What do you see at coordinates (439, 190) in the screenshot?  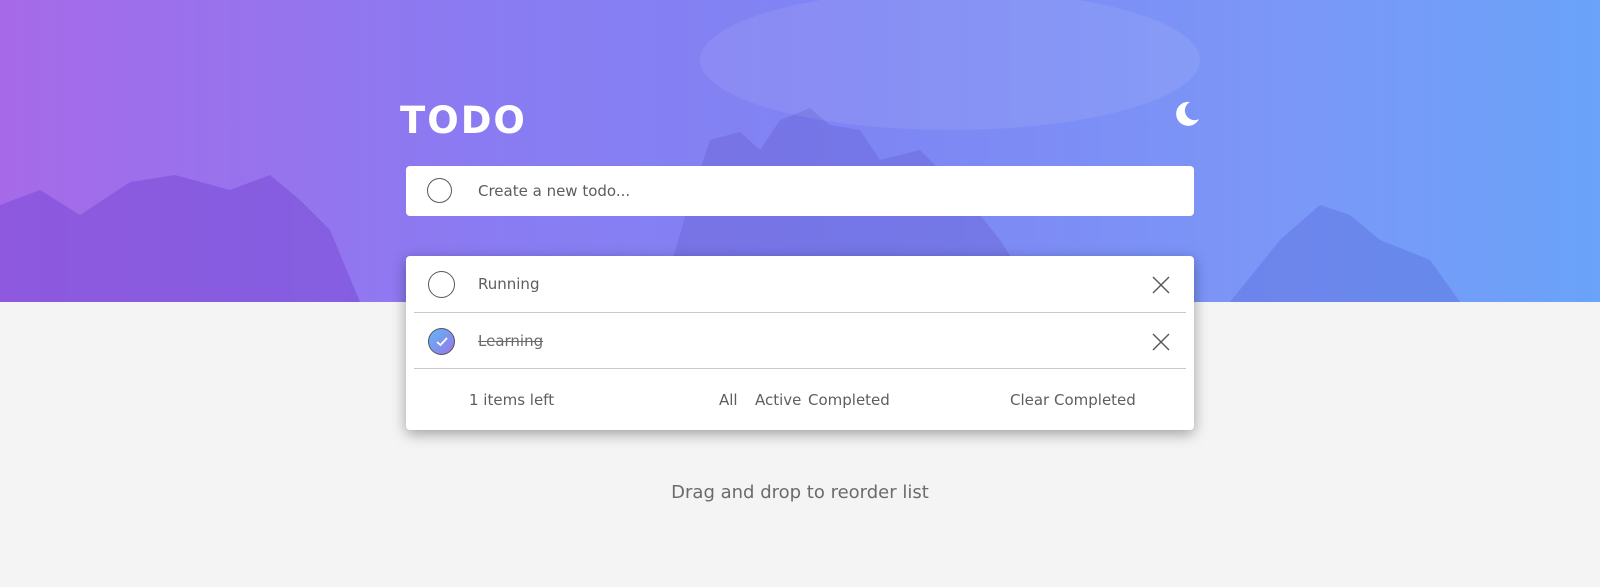 I see `new-todo-circle` at bounding box center [439, 190].